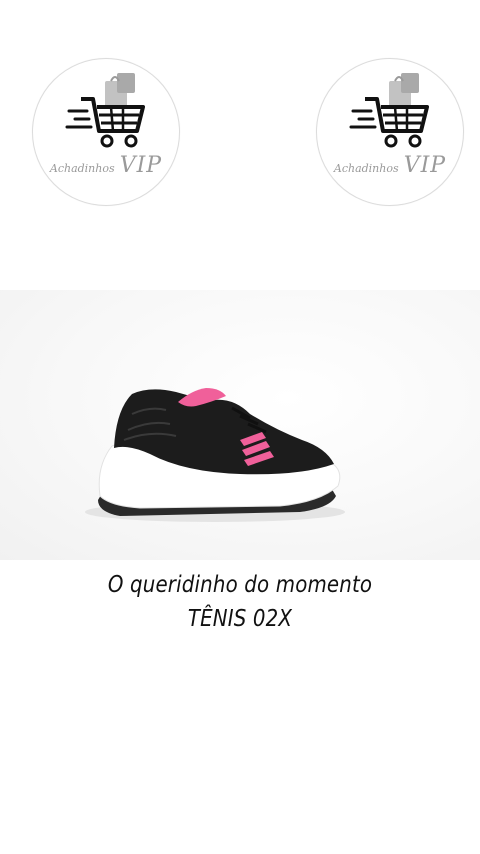 This screenshot has width=480, height=854. Describe the element at coordinates (240, 585) in the screenshot. I see `caption-tagline: O queridinho do momento` at that location.